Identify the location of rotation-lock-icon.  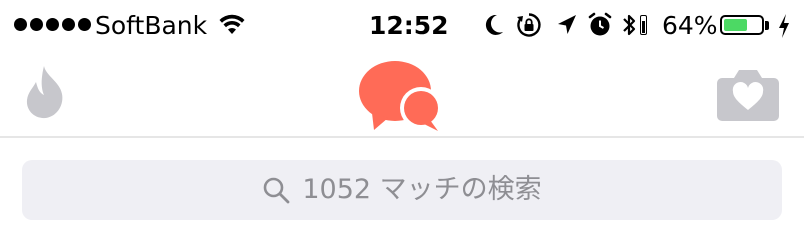
(529, 25).